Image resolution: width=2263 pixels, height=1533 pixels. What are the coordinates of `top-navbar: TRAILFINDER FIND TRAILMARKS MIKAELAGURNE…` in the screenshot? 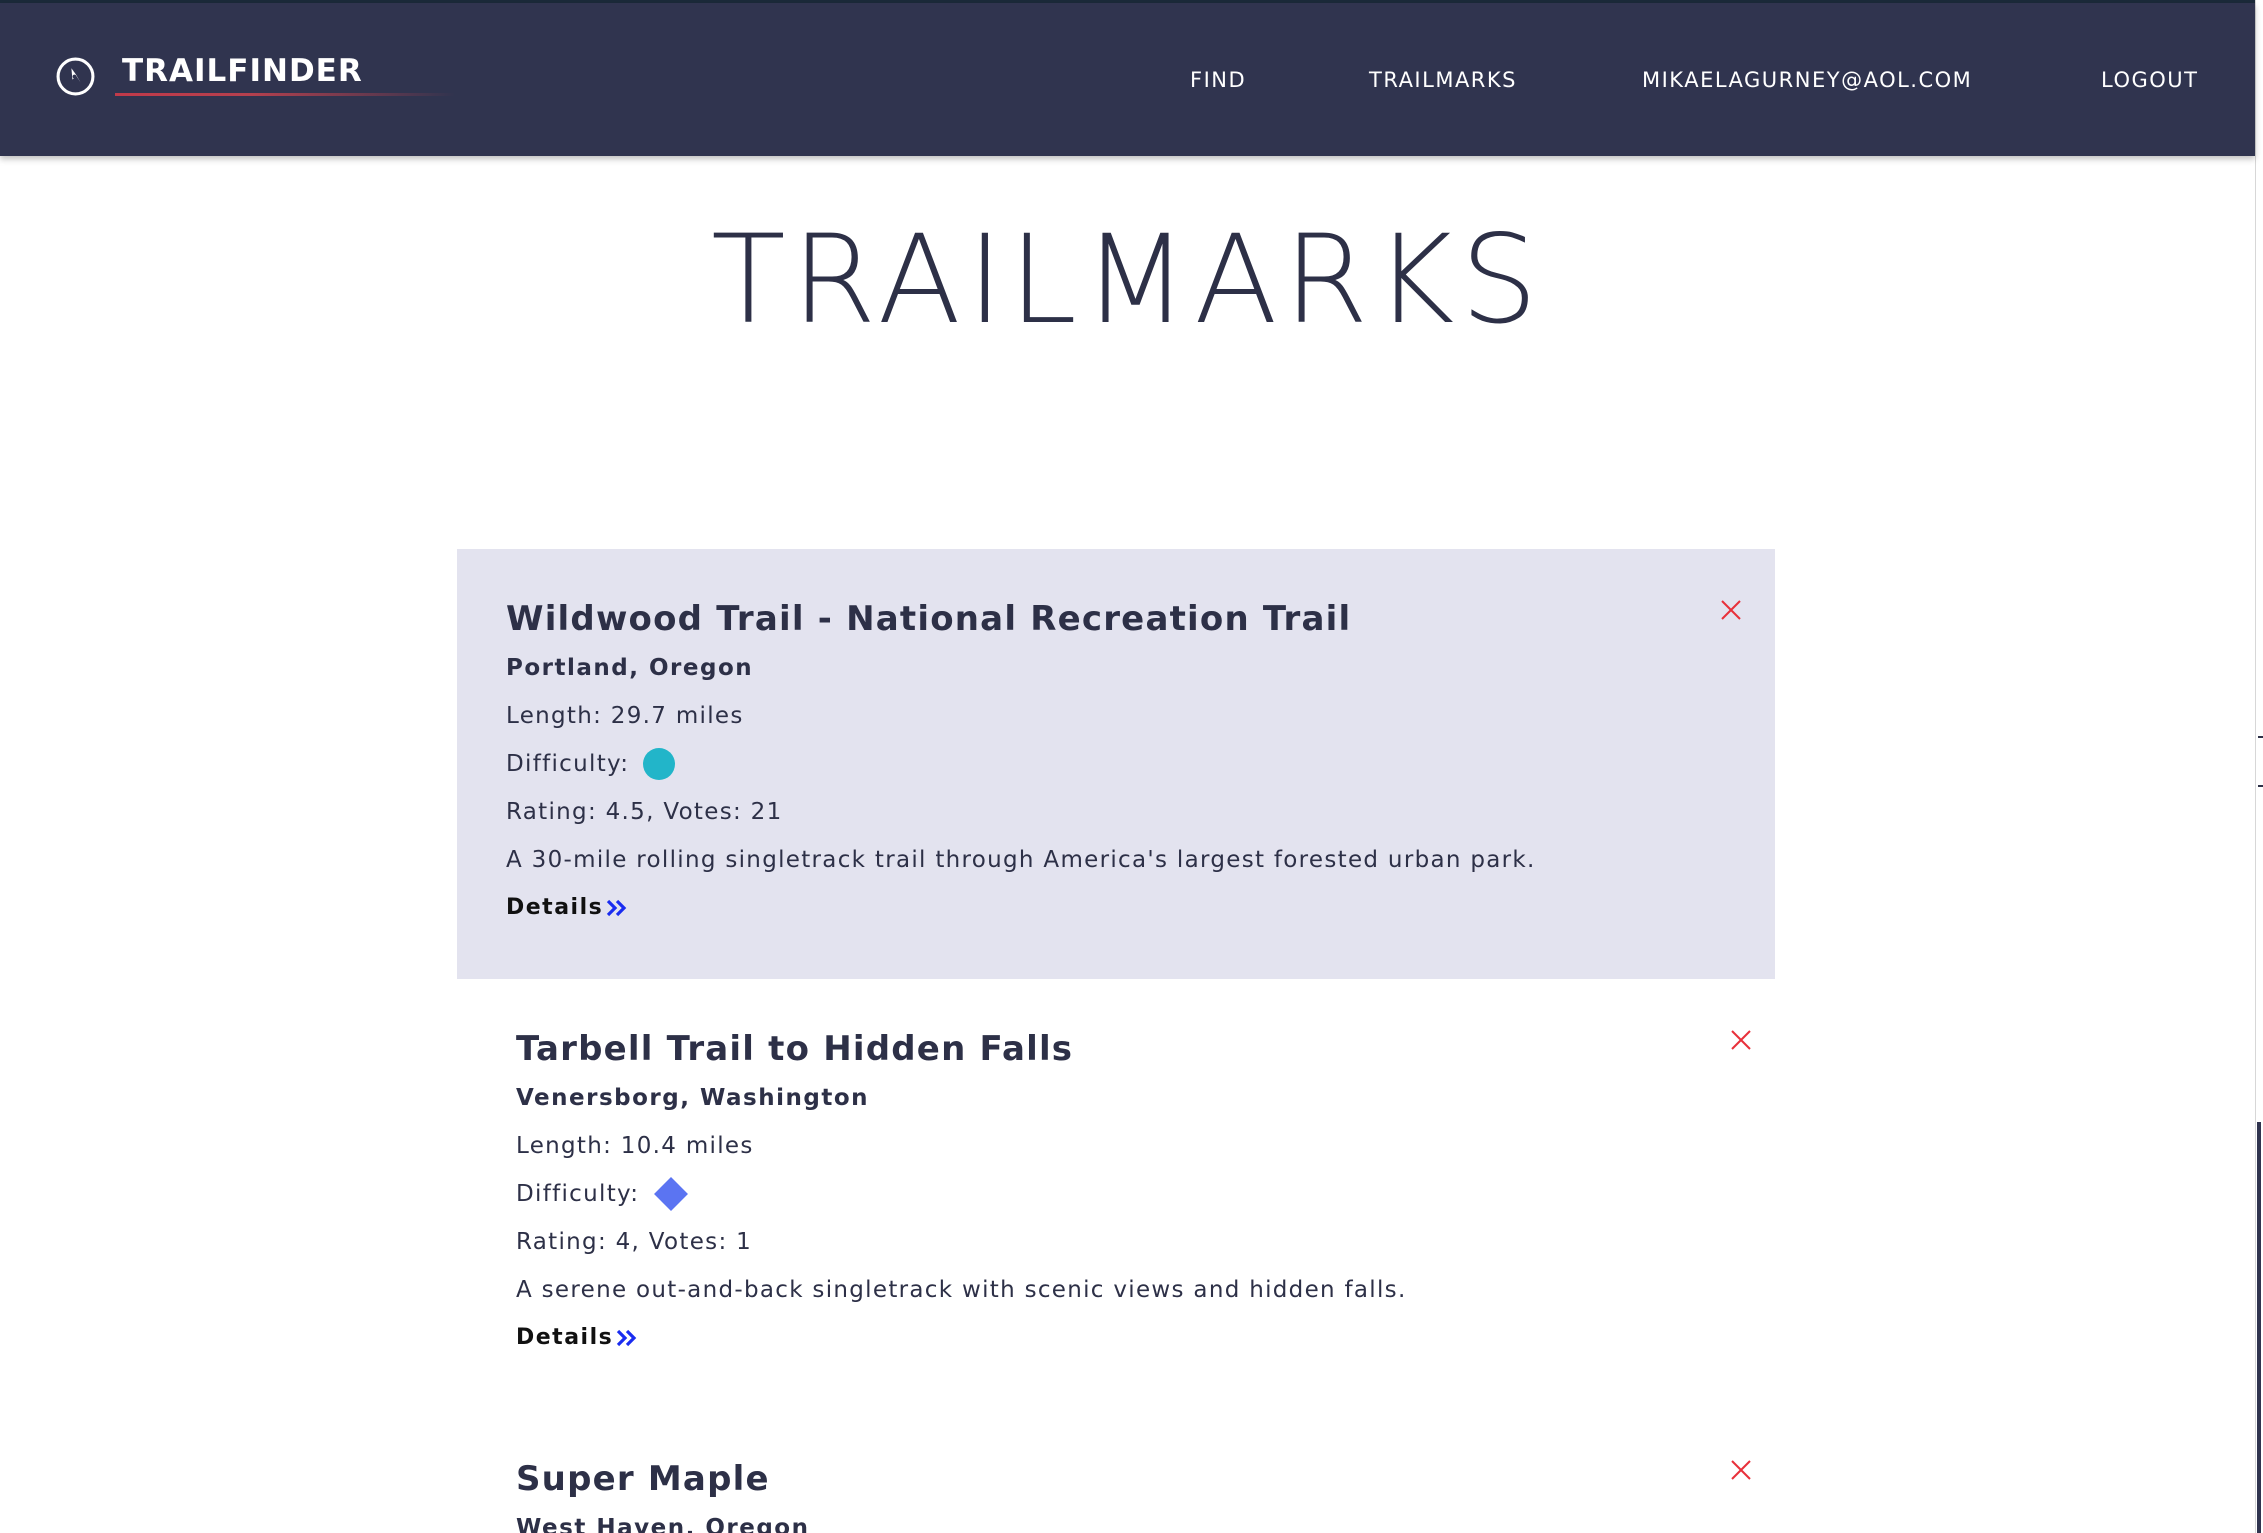 It's located at (1127, 79).